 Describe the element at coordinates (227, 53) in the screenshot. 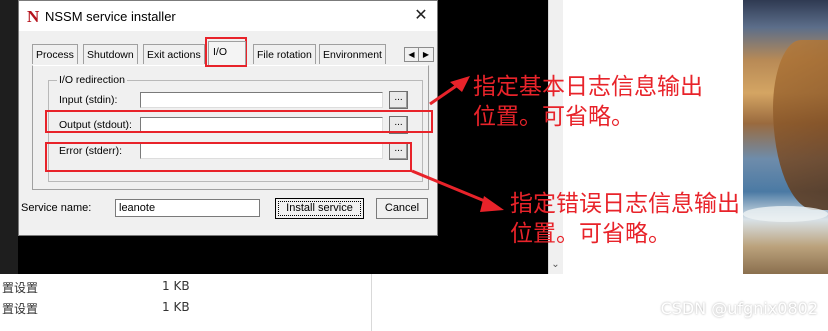

I see `tab-io: I/O` at that location.